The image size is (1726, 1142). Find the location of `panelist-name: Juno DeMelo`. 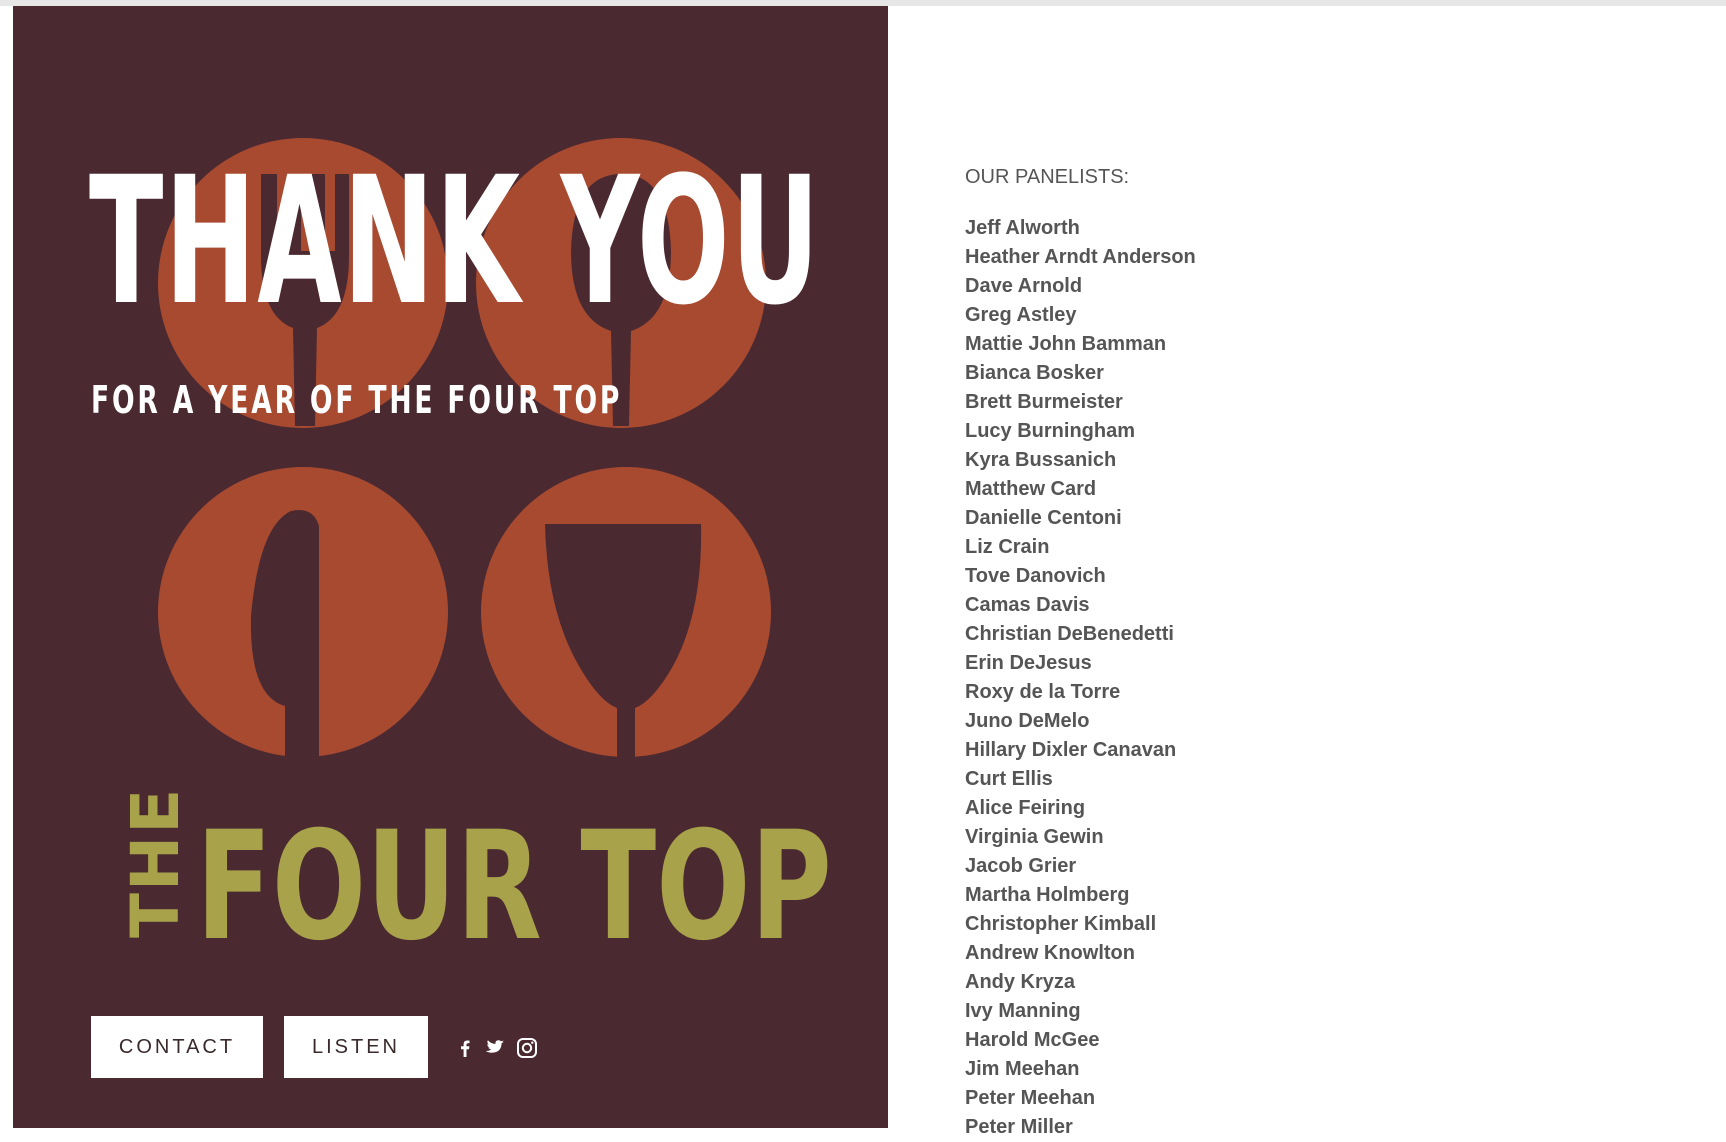

panelist-name: Juno DeMelo is located at coordinates (1027, 721).